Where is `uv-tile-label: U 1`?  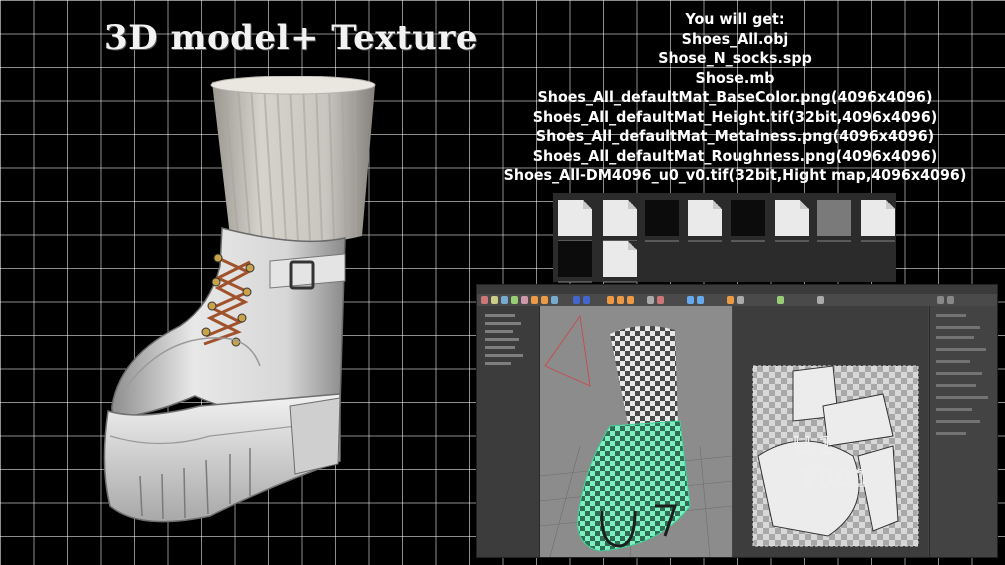
uv-tile-label: U 1 is located at coordinates (813, 446).